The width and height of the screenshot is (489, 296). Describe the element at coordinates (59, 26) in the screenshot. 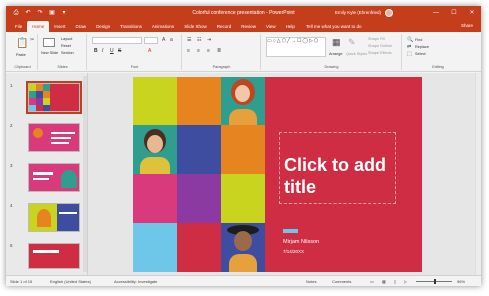

I see `tab-insert: Insert` at that location.